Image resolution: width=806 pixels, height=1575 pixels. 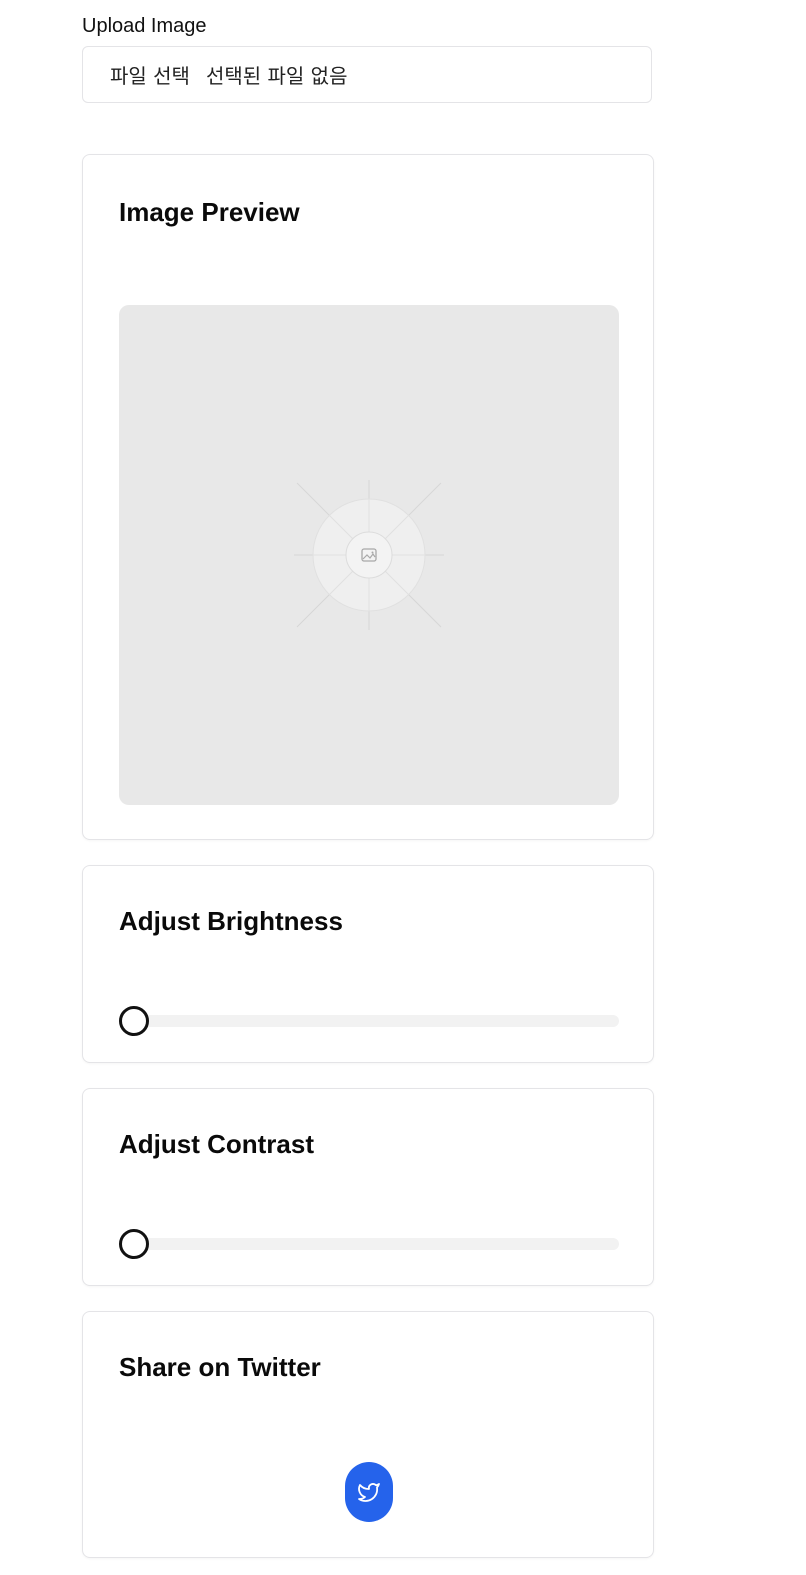 I want to click on brightness-title: Adjust Brightness, so click(x=231, y=921).